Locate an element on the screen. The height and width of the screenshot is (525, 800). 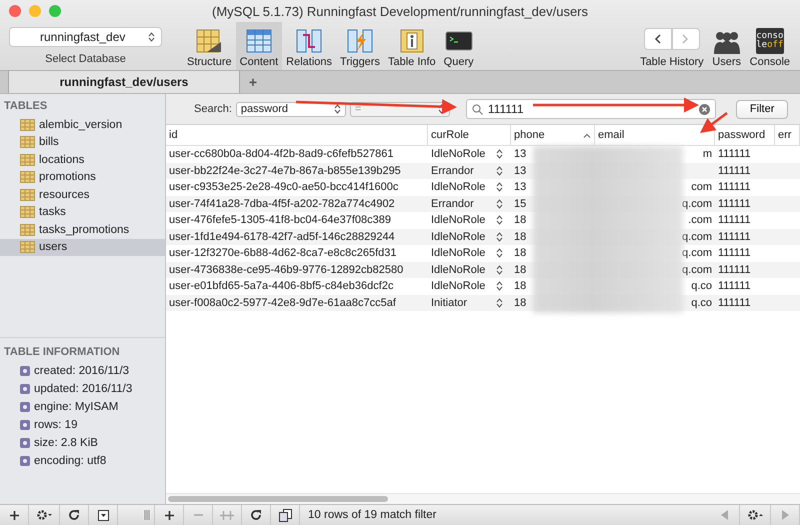
toolbar-label: Select Database is located at coordinates (85, 59).